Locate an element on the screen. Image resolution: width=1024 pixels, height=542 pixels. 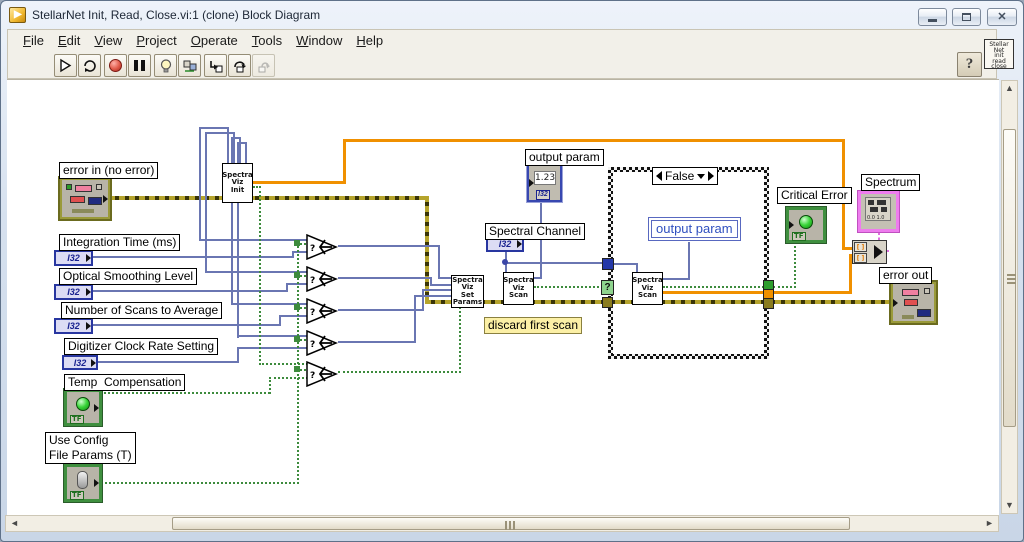
tunnel-error-right is located at coordinates (768, 303).